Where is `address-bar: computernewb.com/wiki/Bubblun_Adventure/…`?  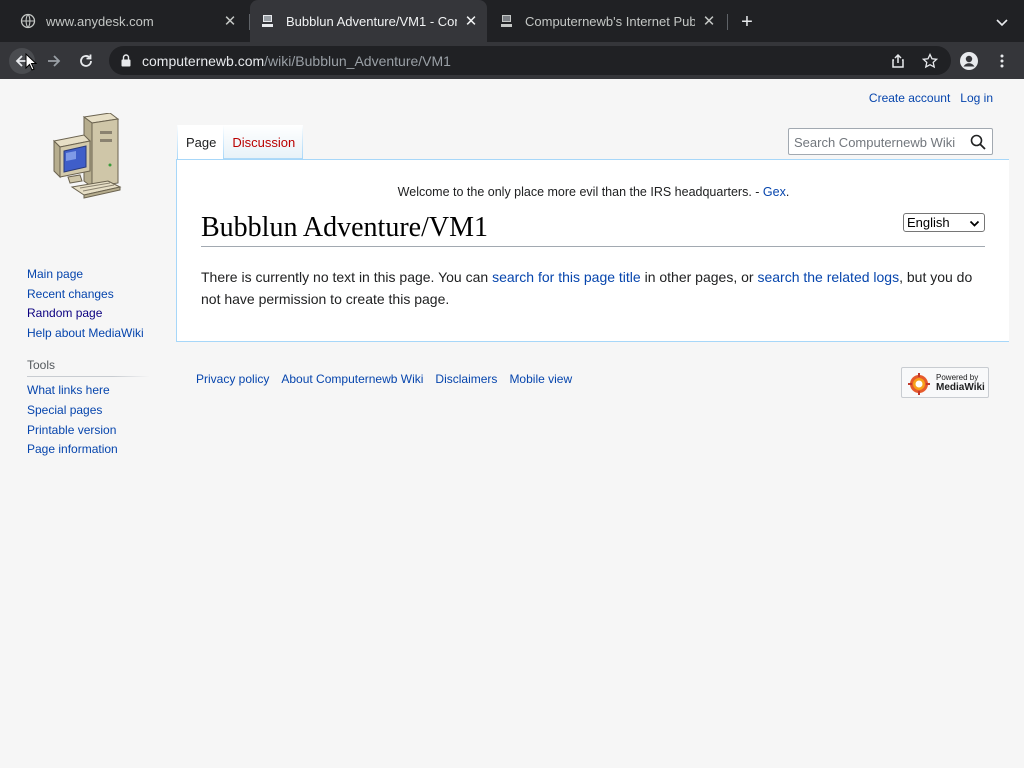 address-bar: computernewb.com/wiki/Bubblun_Adventure/… is located at coordinates (530, 60).